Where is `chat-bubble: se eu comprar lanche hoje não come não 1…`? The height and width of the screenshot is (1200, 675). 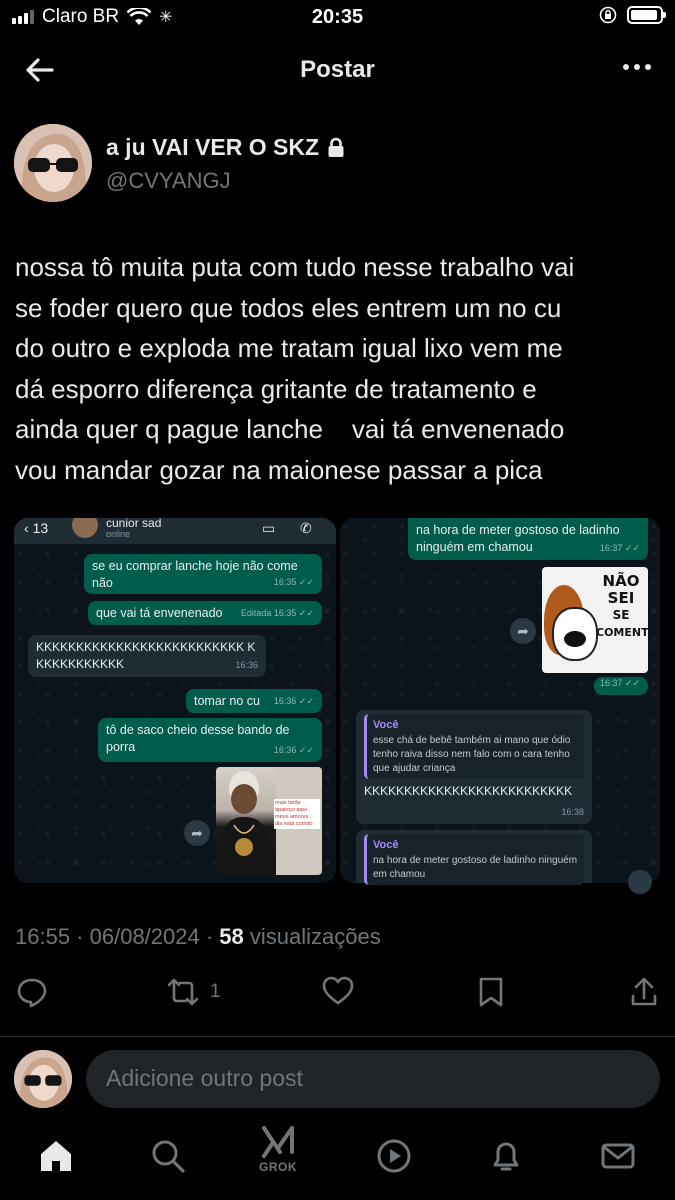
chat-bubble: se eu comprar lanche hoje não come não 1… is located at coordinates (203, 574).